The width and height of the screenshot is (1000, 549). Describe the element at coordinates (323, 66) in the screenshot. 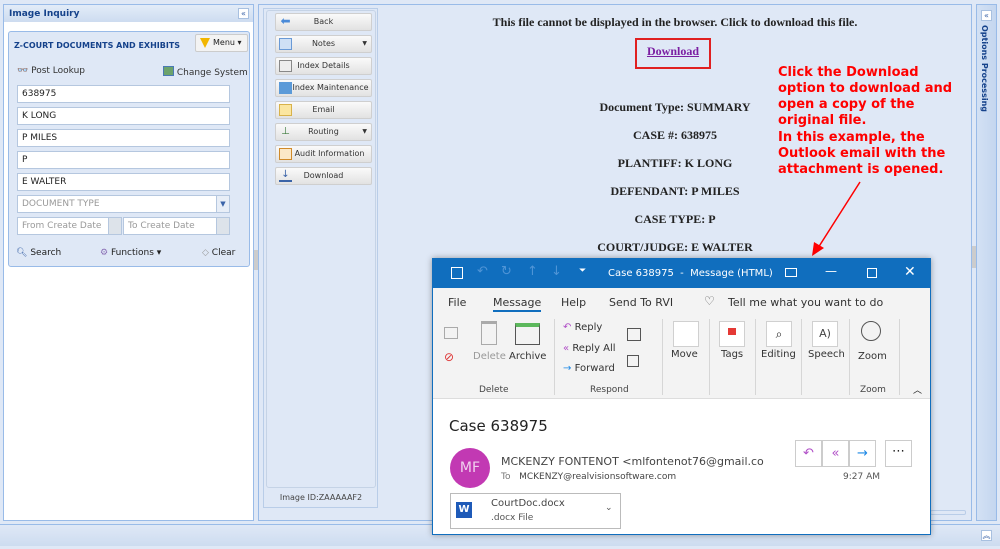

I see `index-details-button: Index Details` at that location.